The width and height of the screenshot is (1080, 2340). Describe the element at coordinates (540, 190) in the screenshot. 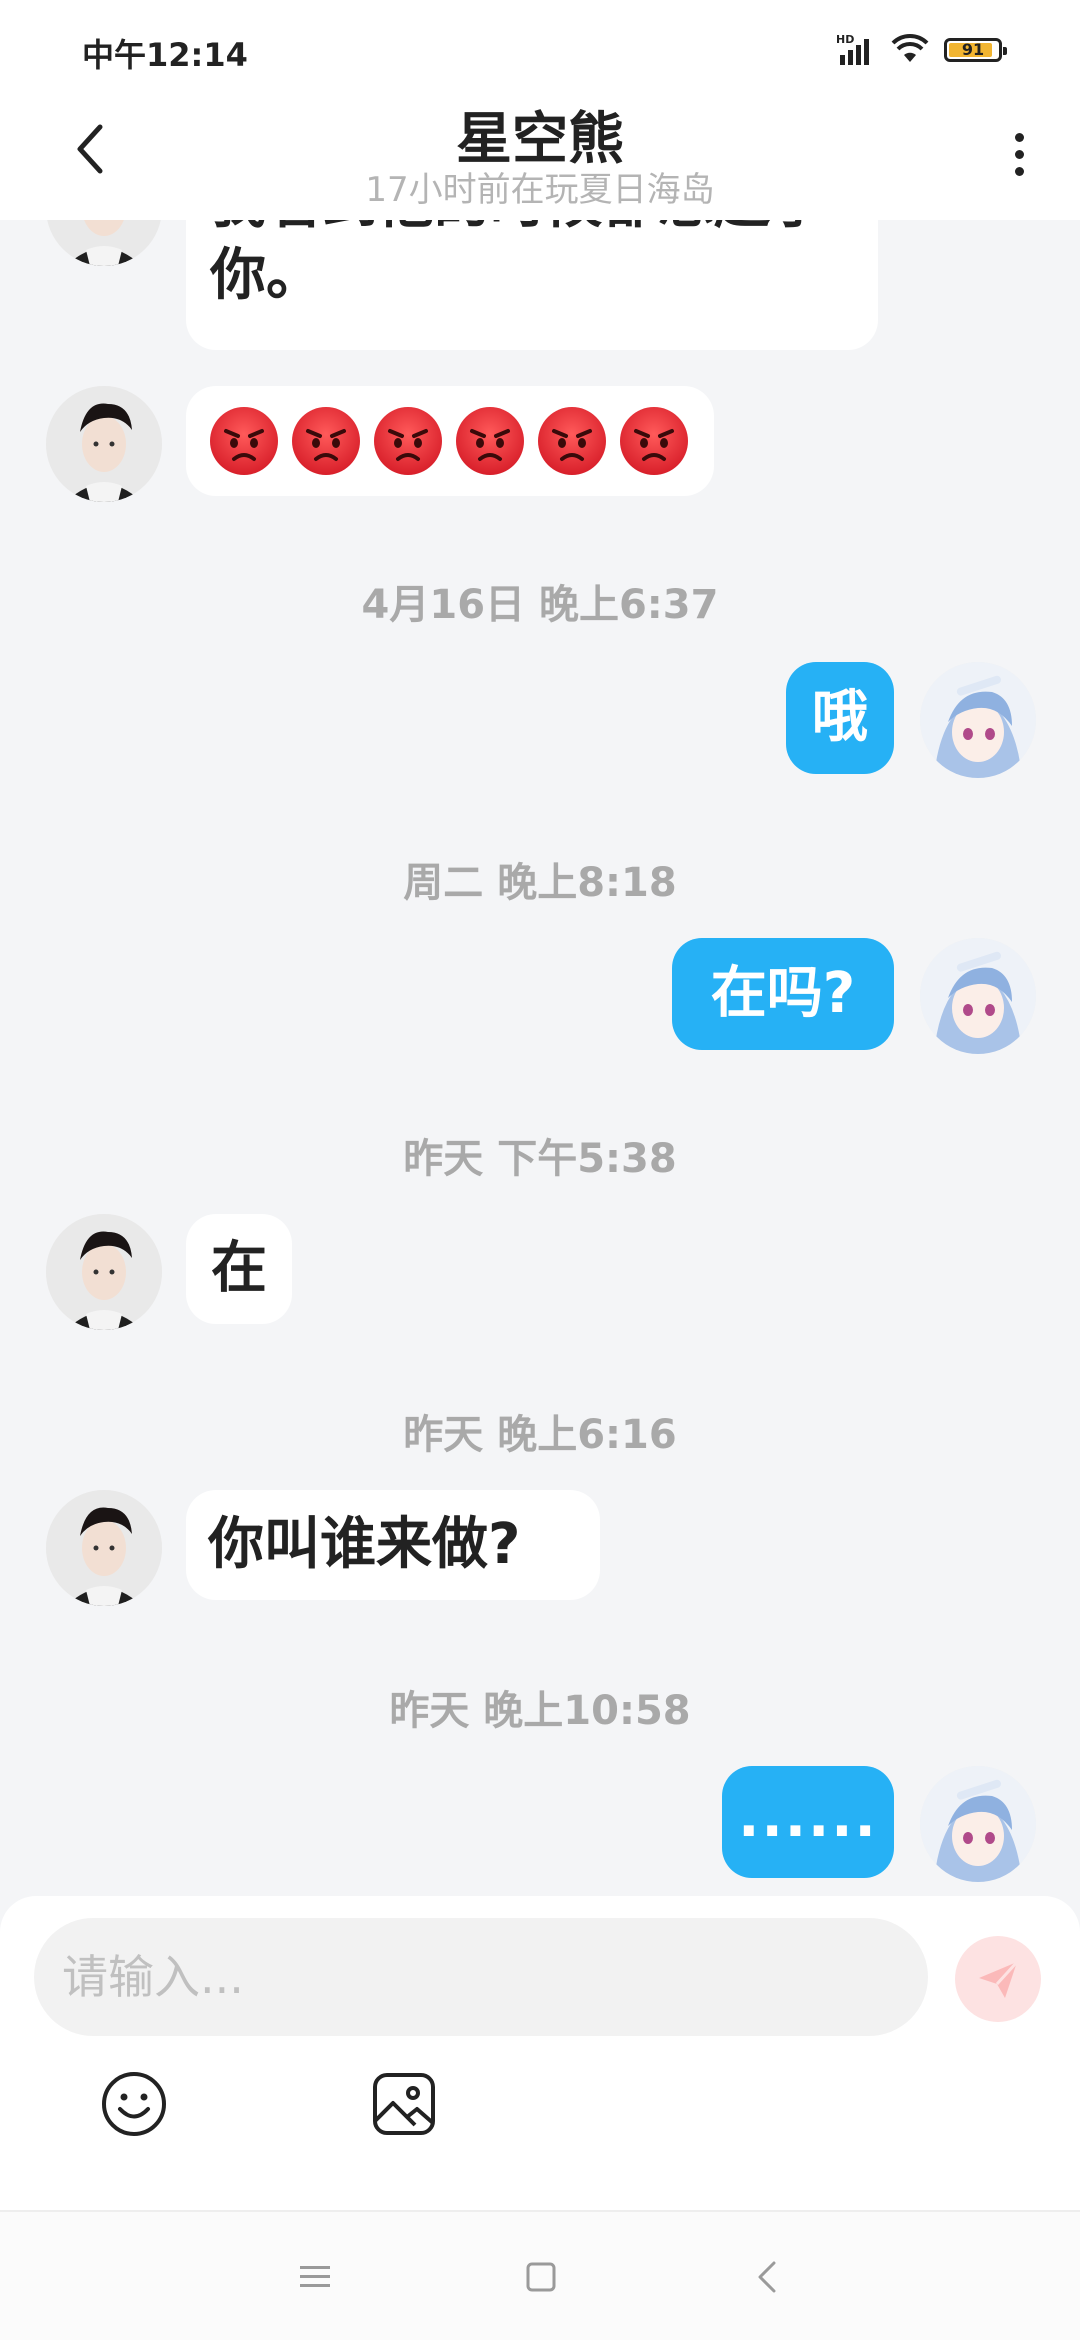

I see `contact-status: 17小时前在玩夏日海岛` at that location.